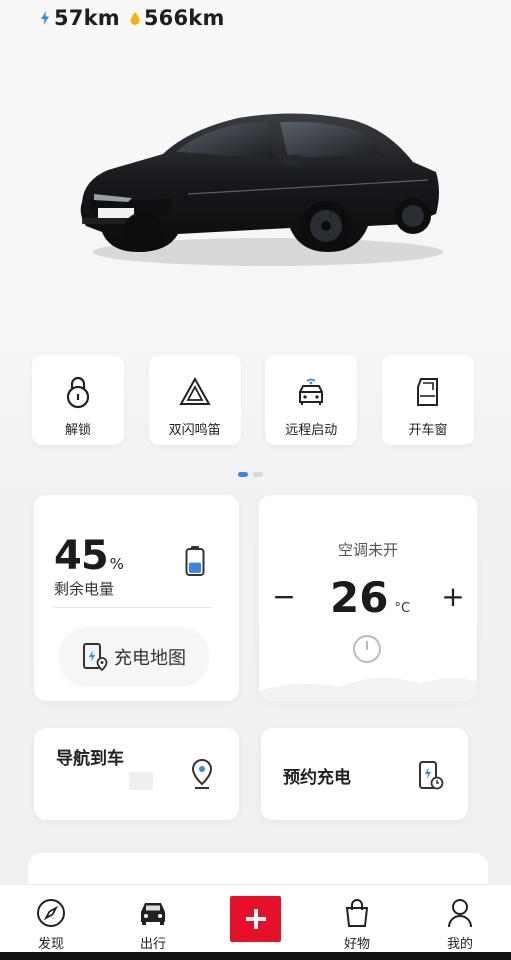  Describe the element at coordinates (243, 474) in the screenshot. I see `page-dot-active` at that location.